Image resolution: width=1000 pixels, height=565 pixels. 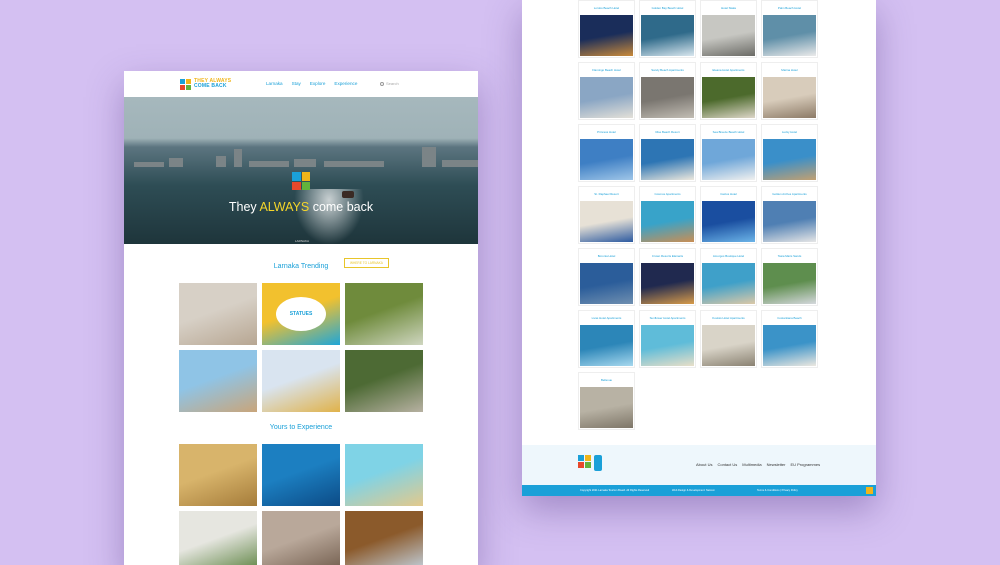 I want to click on hotel-name: Livas Hotel Apartments, so click(x=606, y=318).